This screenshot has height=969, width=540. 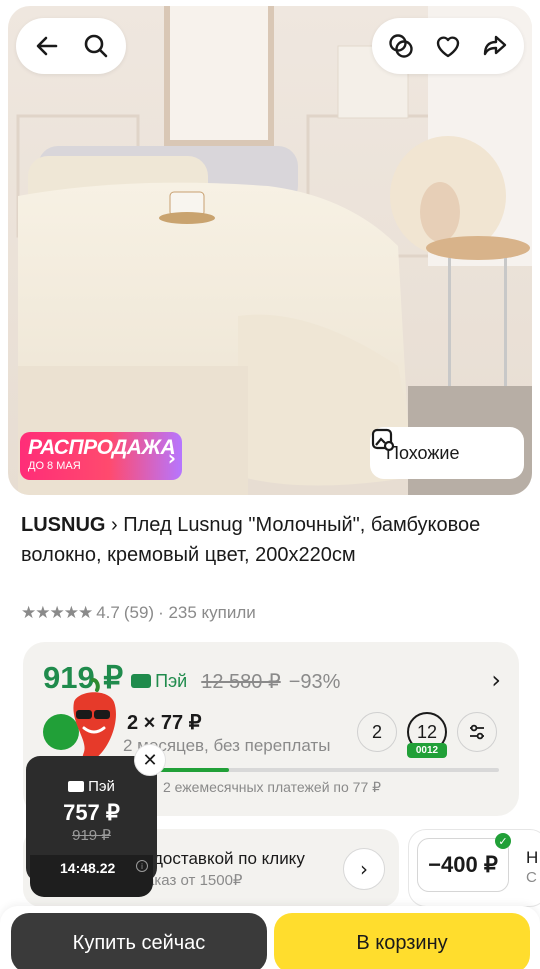 I want to click on compare-icon, so click(x=401, y=46).